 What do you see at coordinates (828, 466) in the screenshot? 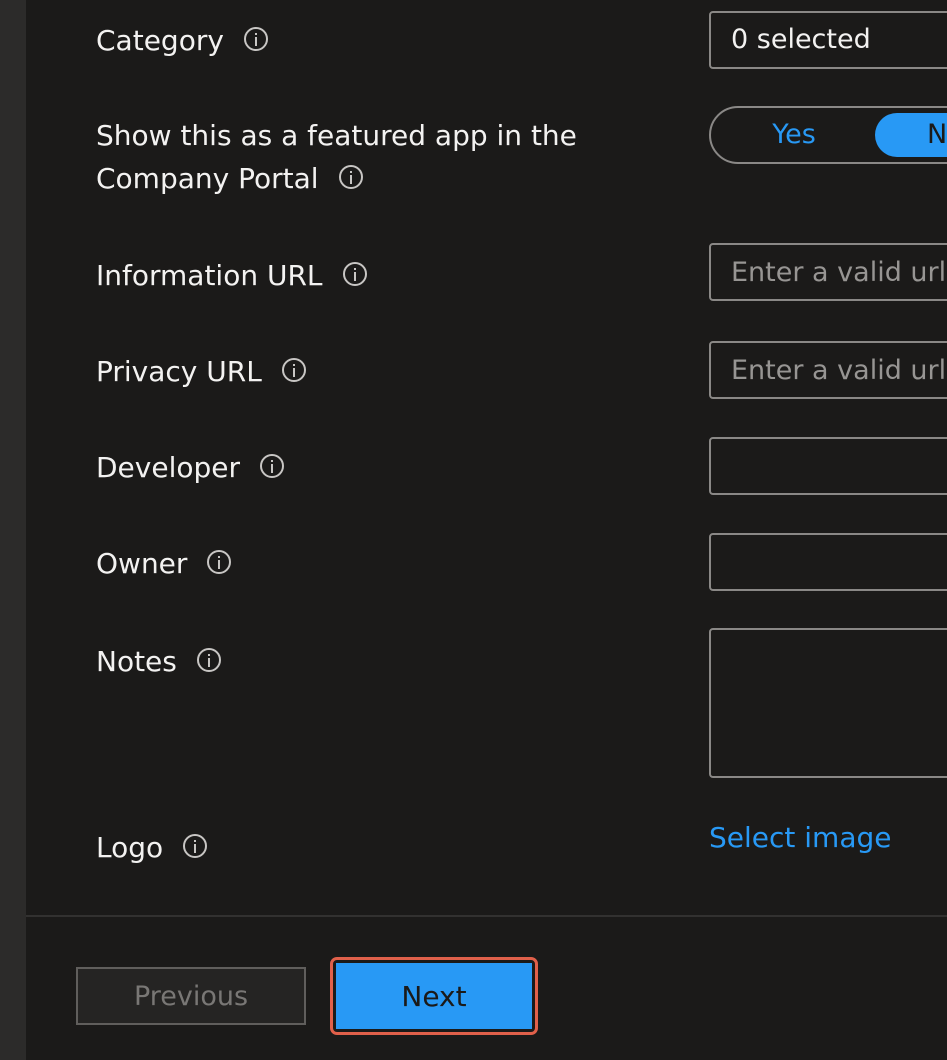
I see `developer-input` at bounding box center [828, 466].